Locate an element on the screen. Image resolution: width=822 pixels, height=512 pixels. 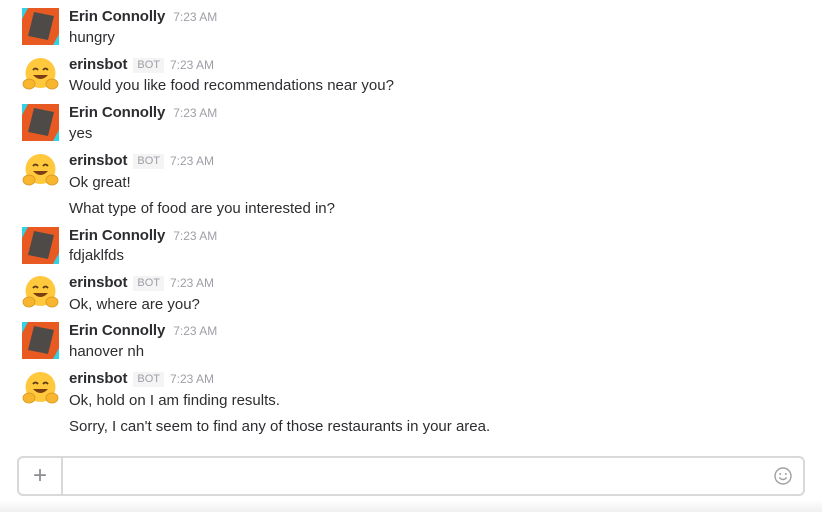
smiley-face-icon is located at coordinates (783, 476).